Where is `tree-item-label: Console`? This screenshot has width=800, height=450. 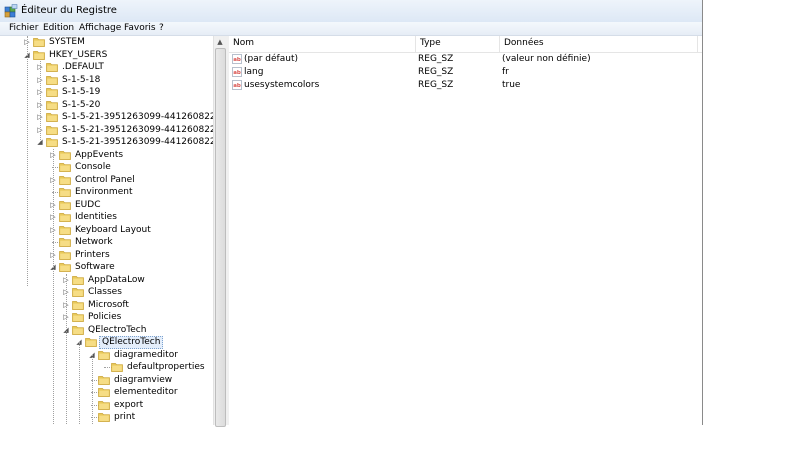 tree-item-label: Console is located at coordinates (93, 167).